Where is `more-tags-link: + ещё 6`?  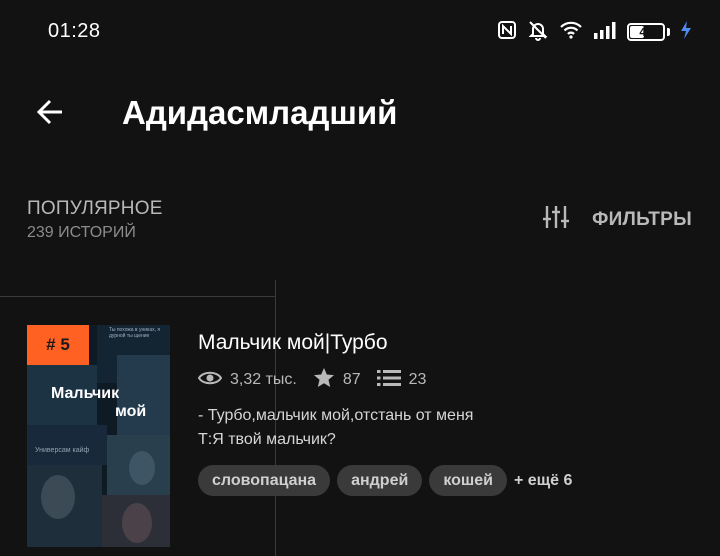 more-tags-link: + ещё 6 is located at coordinates (543, 481).